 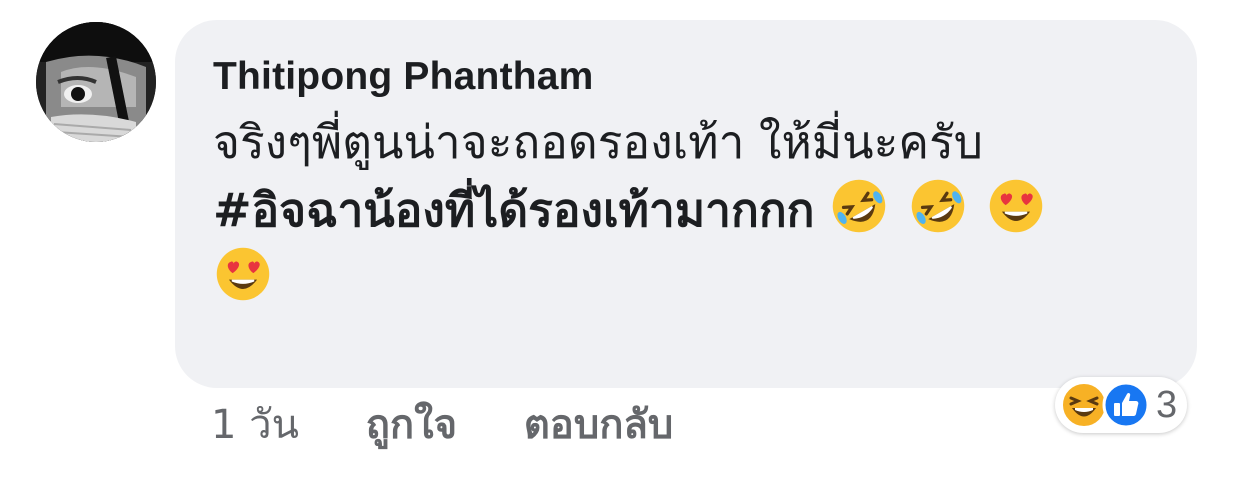 I want to click on avatar-photo, so click(x=96, y=82).